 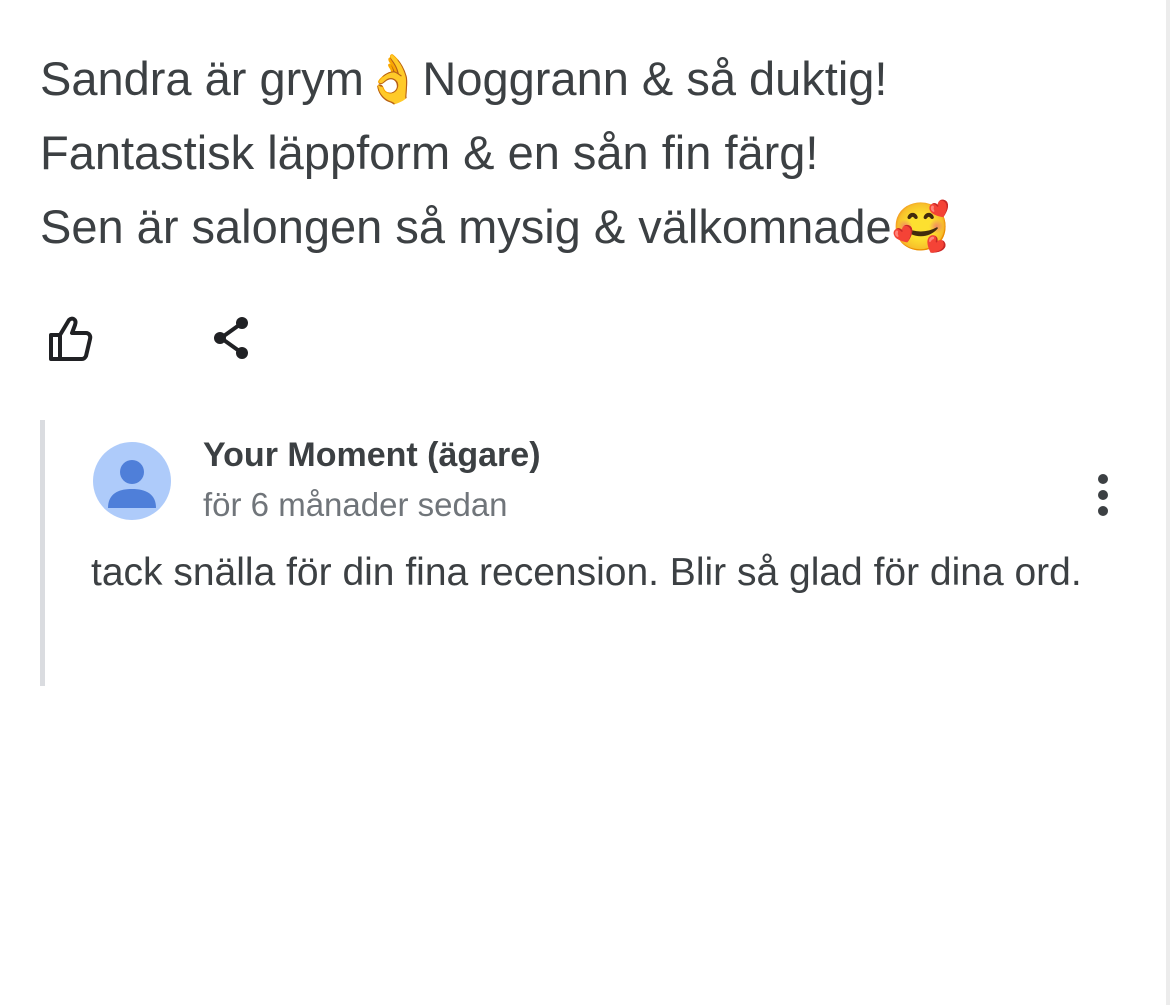 I want to click on review-line-3: Sen är salongen så mysig & välkomnade🥰, so click(x=495, y=226).